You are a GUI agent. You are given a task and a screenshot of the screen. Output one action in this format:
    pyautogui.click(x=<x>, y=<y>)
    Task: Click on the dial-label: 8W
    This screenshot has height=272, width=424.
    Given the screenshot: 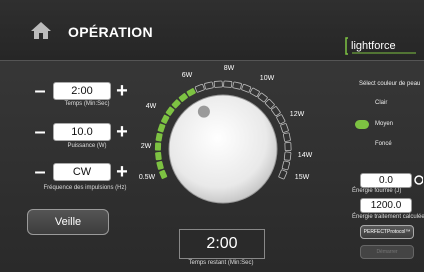 What is the action you would take?
    pyautogui.click(x=229, y=68)
    